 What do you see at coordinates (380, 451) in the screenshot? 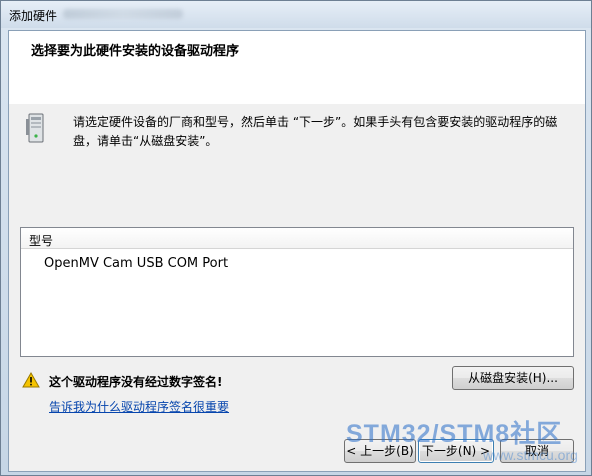
I see `back-button: < 上一步(B)` at bounding box center [380, 451].